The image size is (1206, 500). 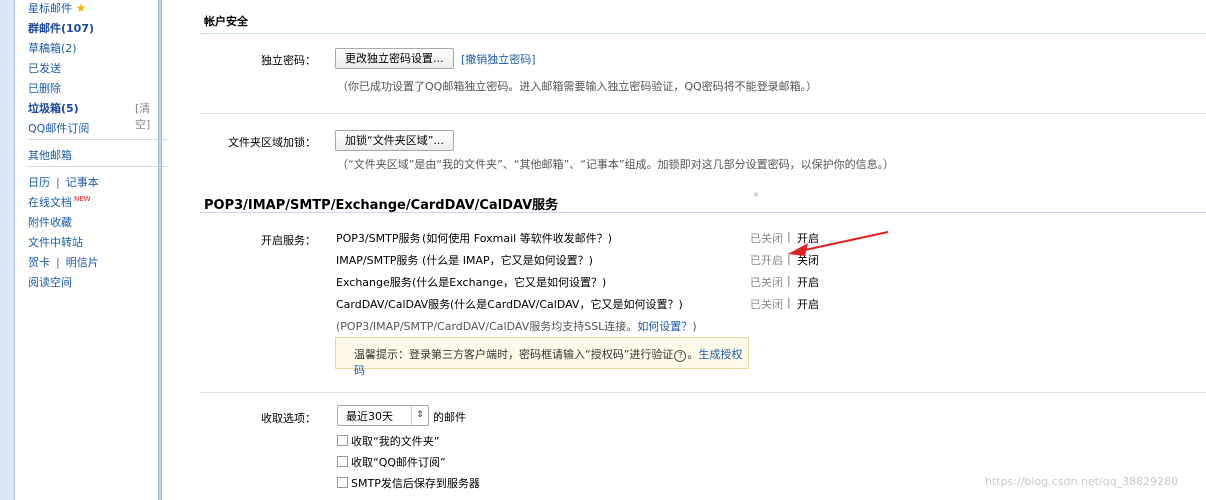 What do you see at coordinates (226, 21) in the screenshot?
I see `account-security-title: 帐户安全` at bounding box center [226, 21].